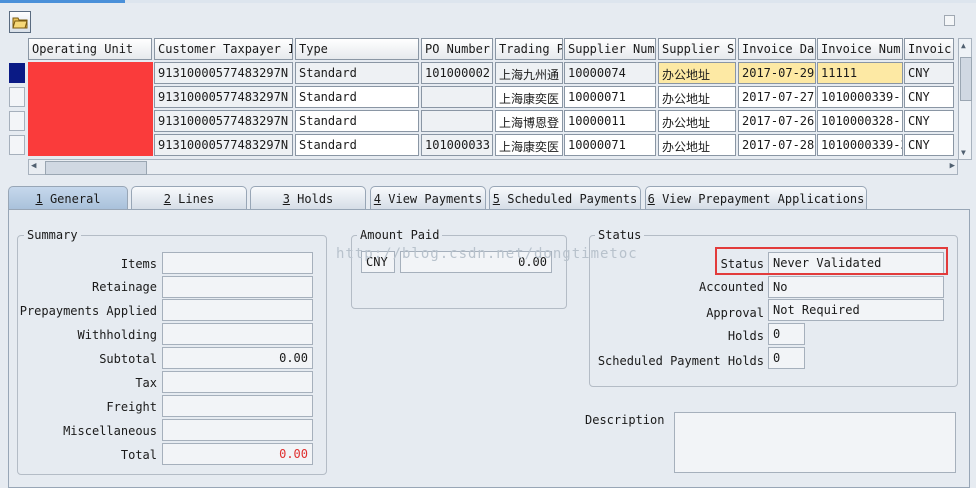 The image size is (976, 488). Describe the element at coordinates (777, 97) in the screenshot. I see `cell-invoice-date: 2017-07-27` at that location.